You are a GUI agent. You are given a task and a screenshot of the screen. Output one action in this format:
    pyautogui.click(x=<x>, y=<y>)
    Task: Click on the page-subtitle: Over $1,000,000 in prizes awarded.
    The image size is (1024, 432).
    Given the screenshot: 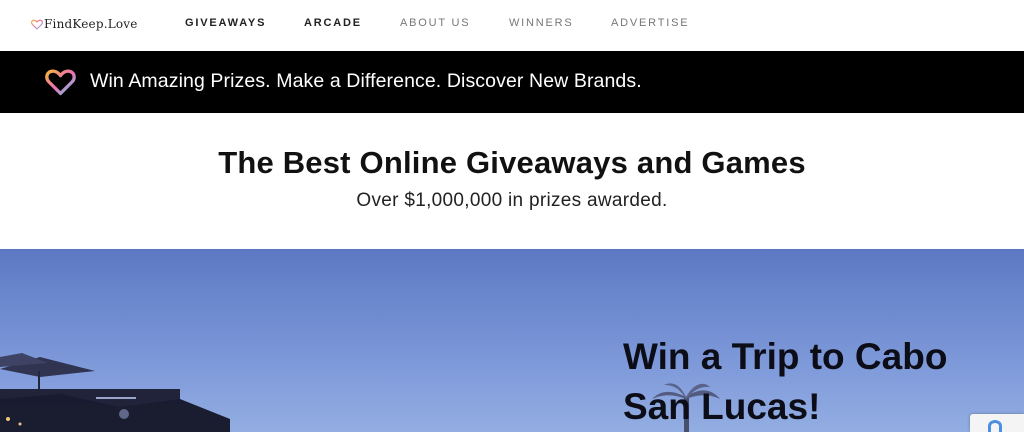 What is the action you would take?
    pyautogui.click(x=512, y=200)
    